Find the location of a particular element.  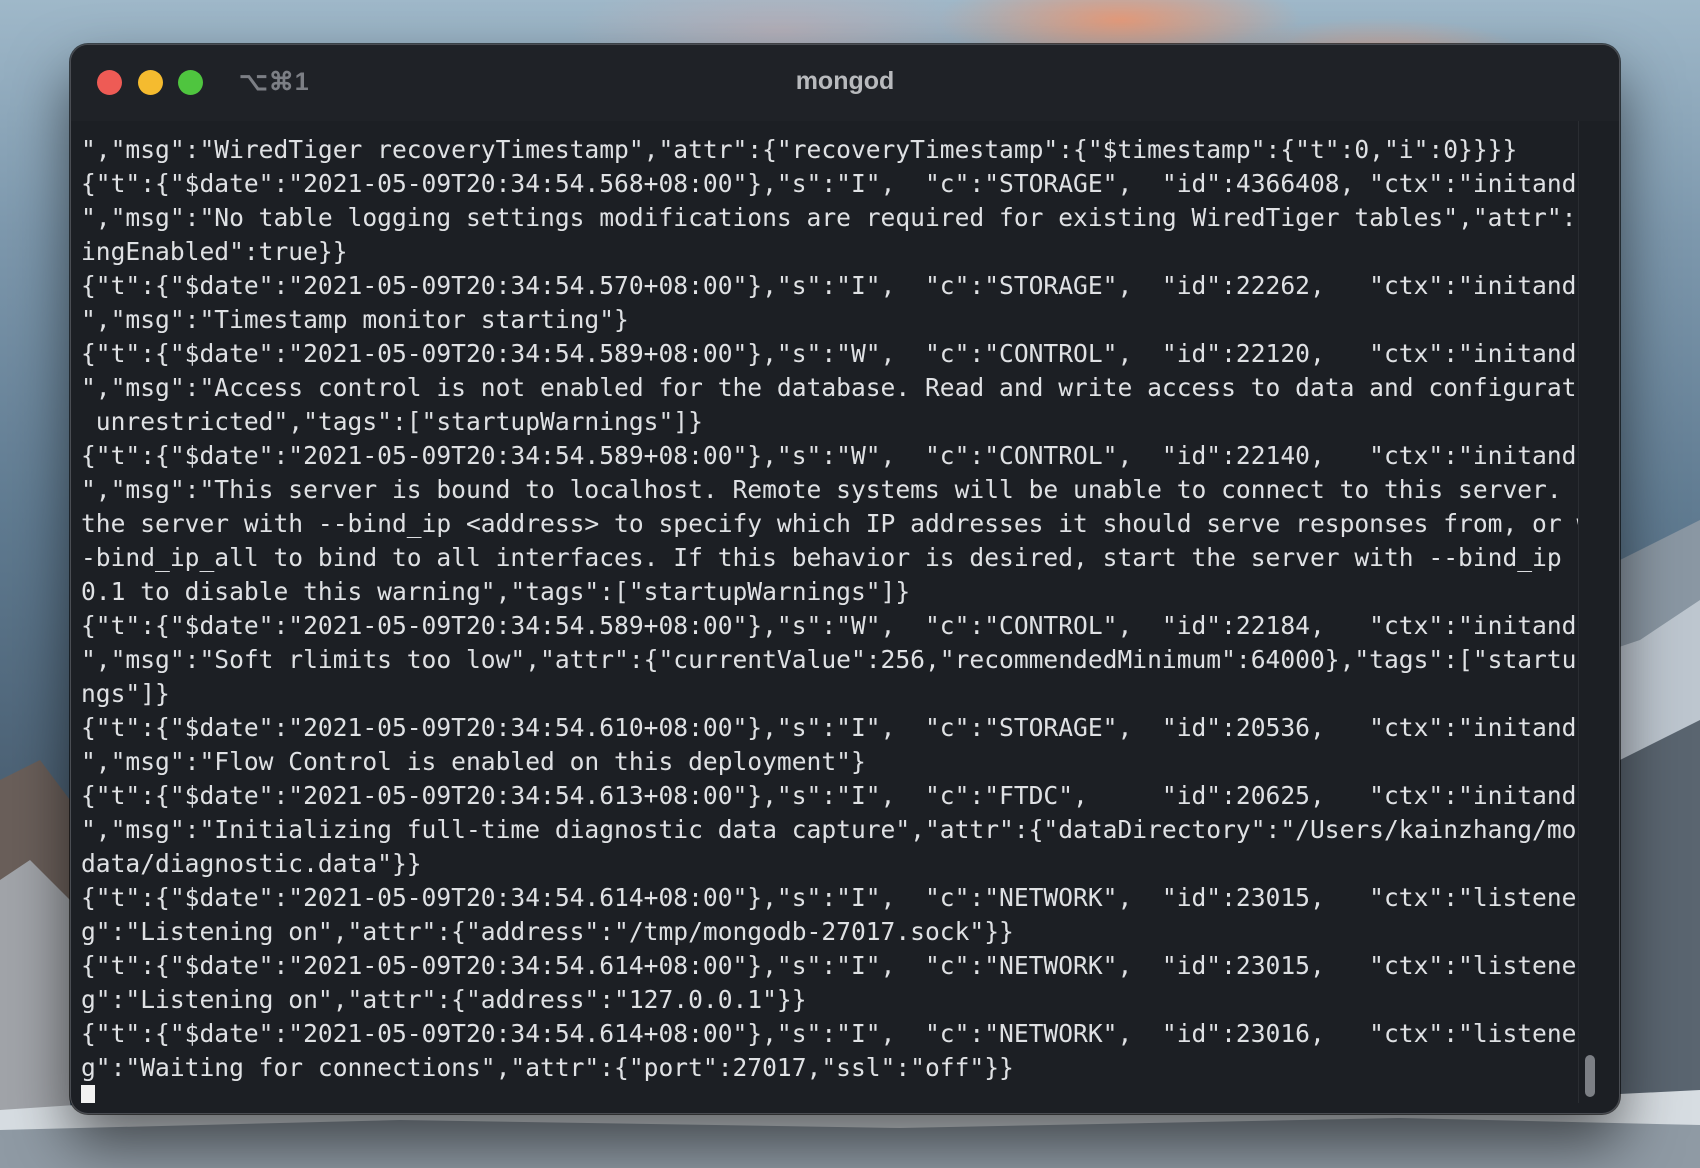

terminal-line: ingEnabled":true}} is located at coordinates (214, 251).